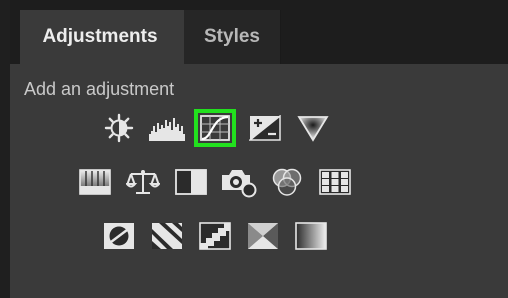 The height and width of the screenshot is (298, 508). Describe the element at coordinates (232, 37) in the screenshot. I see `tab-styles: Styles` at that location.